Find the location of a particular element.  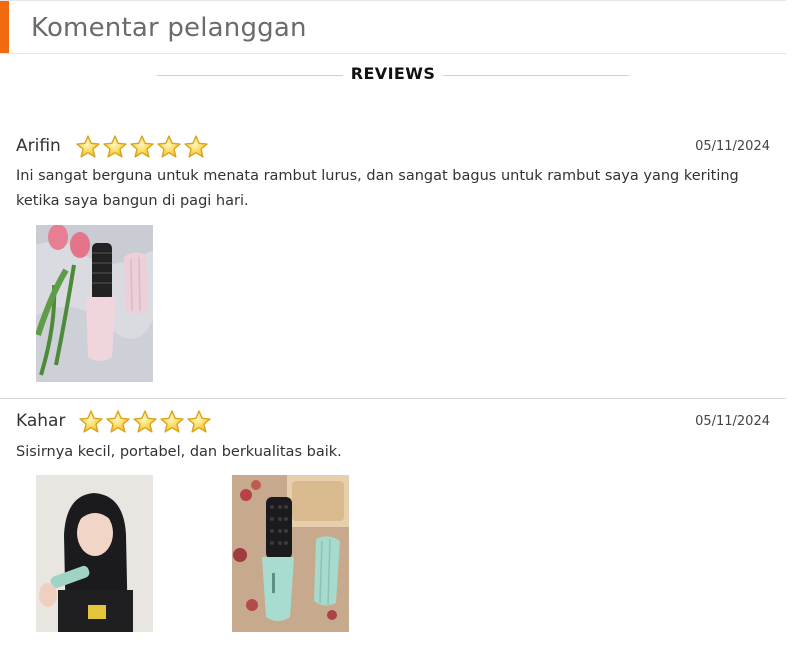

mint-hair-brush-photo is located at coordinates (290, 553).